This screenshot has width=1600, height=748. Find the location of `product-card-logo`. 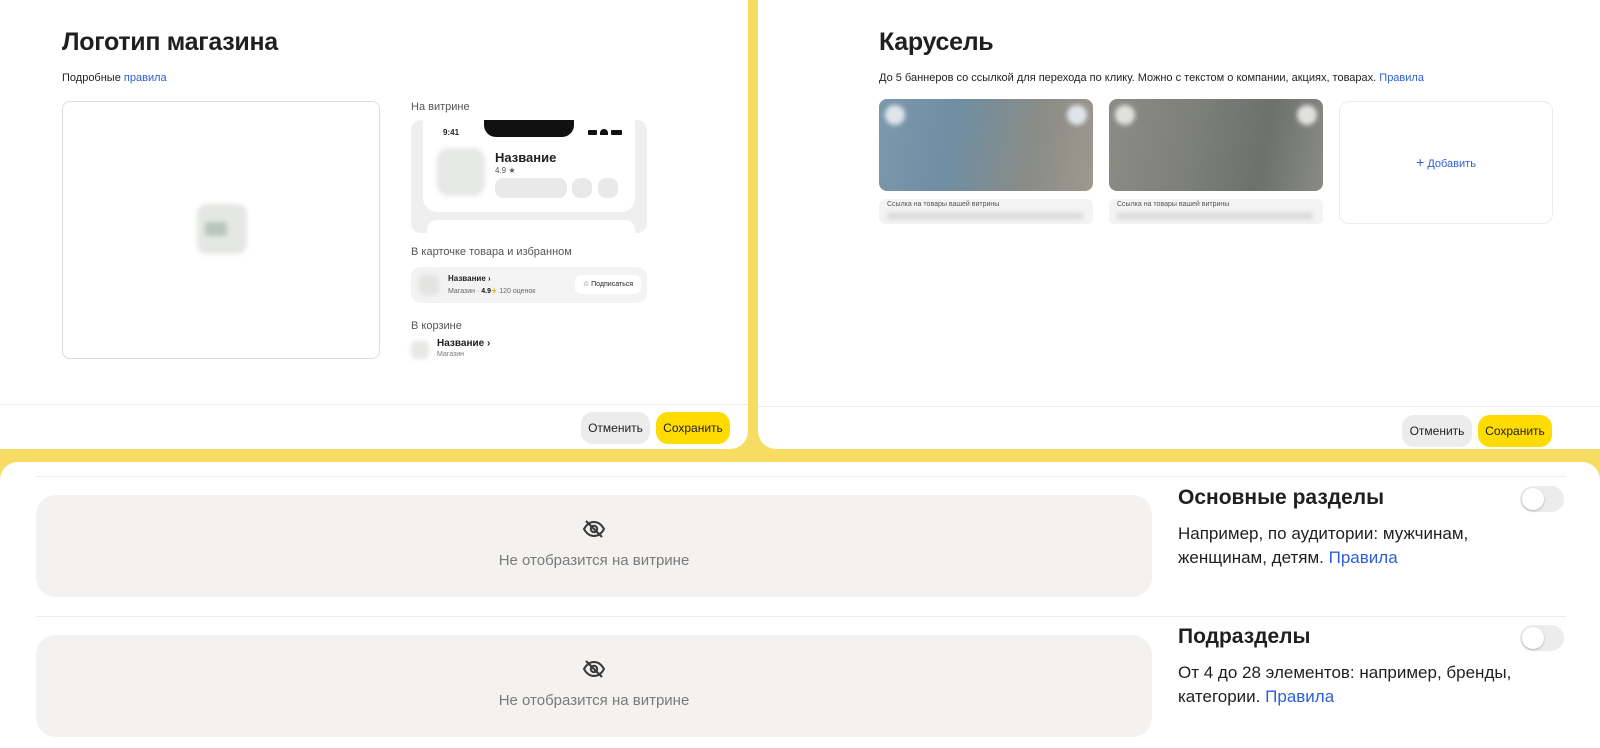

product-card-logo is located at coordinates (429, 285).